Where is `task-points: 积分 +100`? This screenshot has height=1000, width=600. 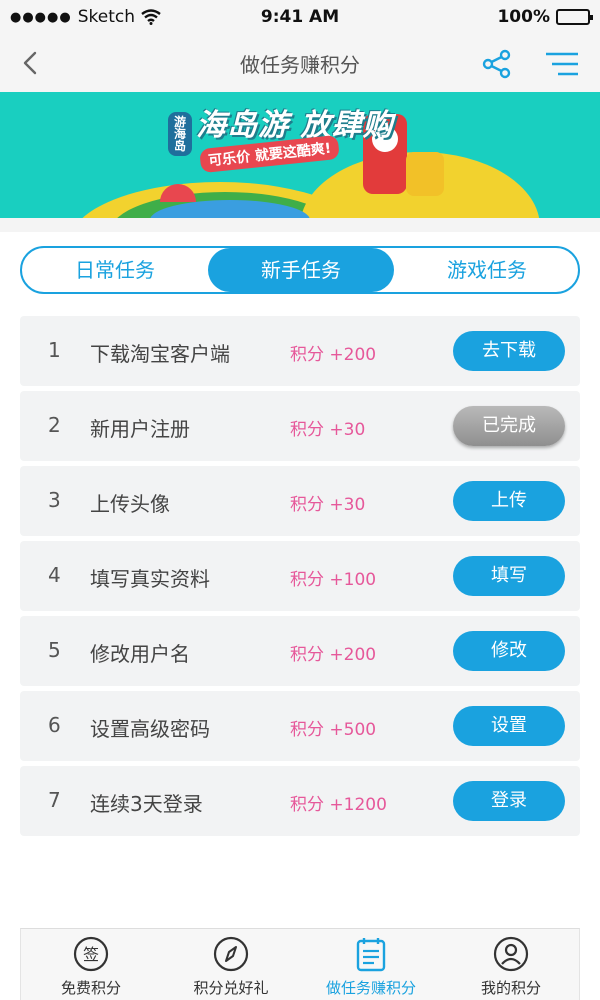 task-points: 积分 +100 is located at coordinates (333, 580).